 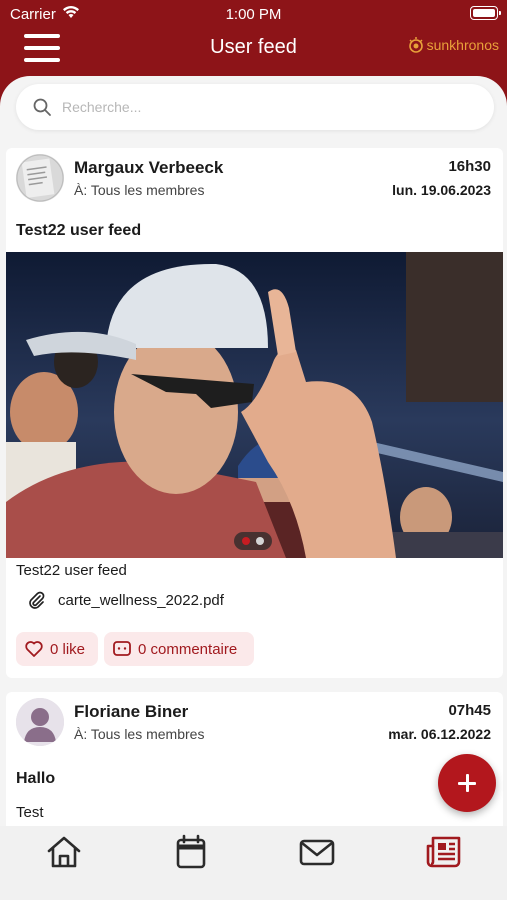 I want to click on post-body: Test22 user feed, so click(x=71, y=570).